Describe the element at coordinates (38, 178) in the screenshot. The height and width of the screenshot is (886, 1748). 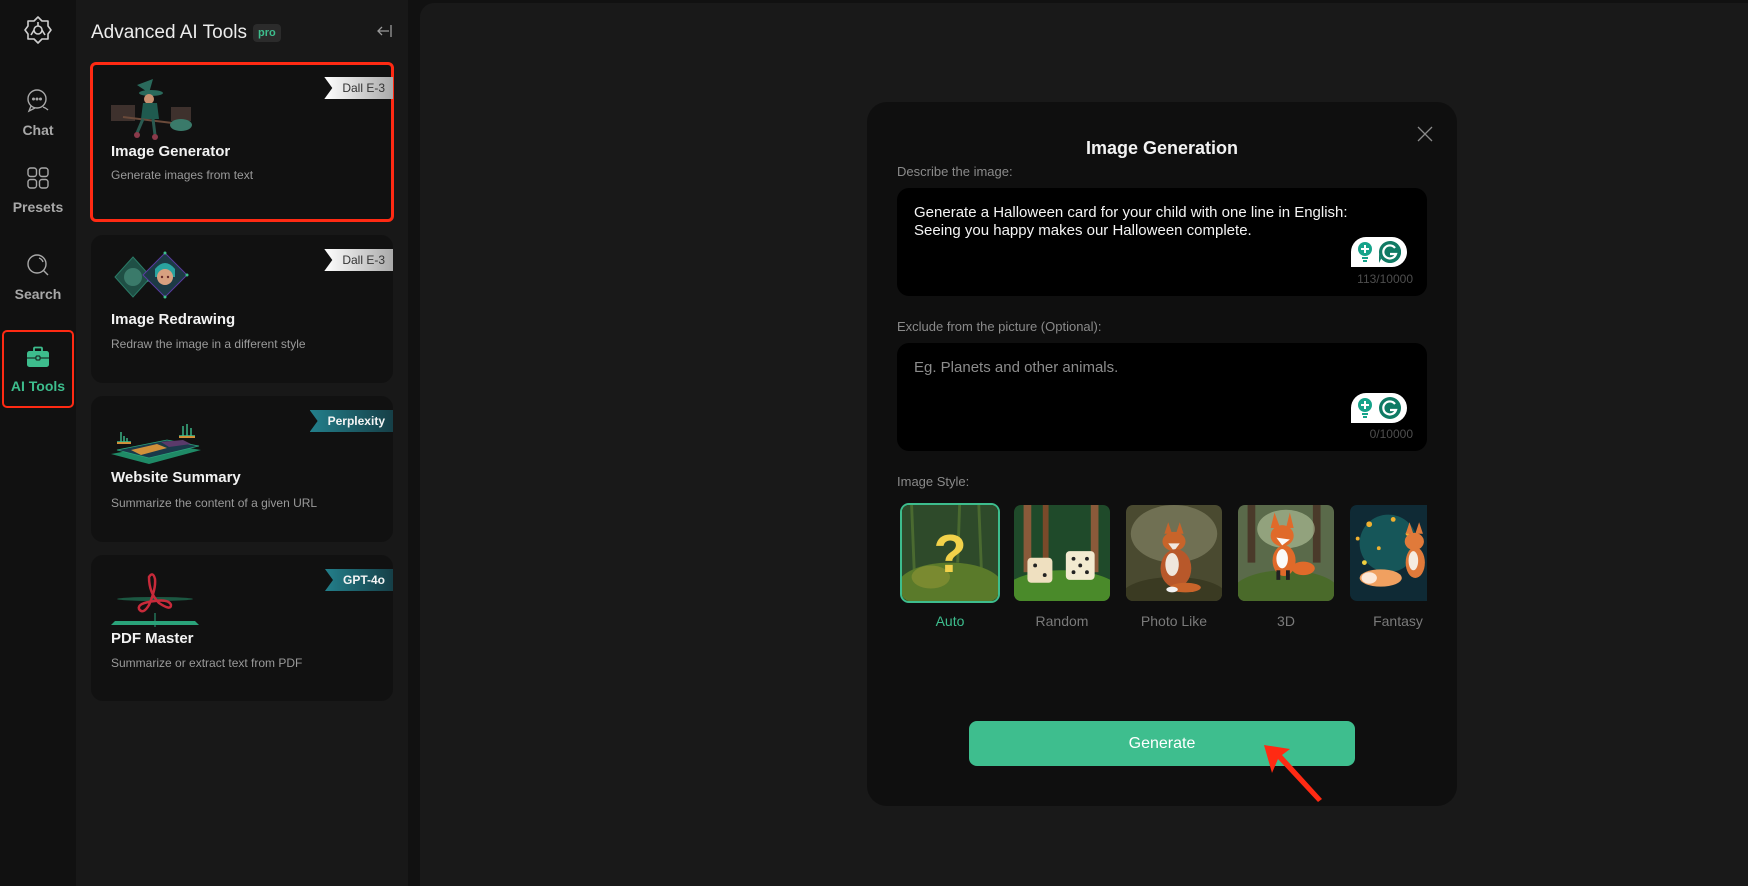
I see `grid-icon` at that location.